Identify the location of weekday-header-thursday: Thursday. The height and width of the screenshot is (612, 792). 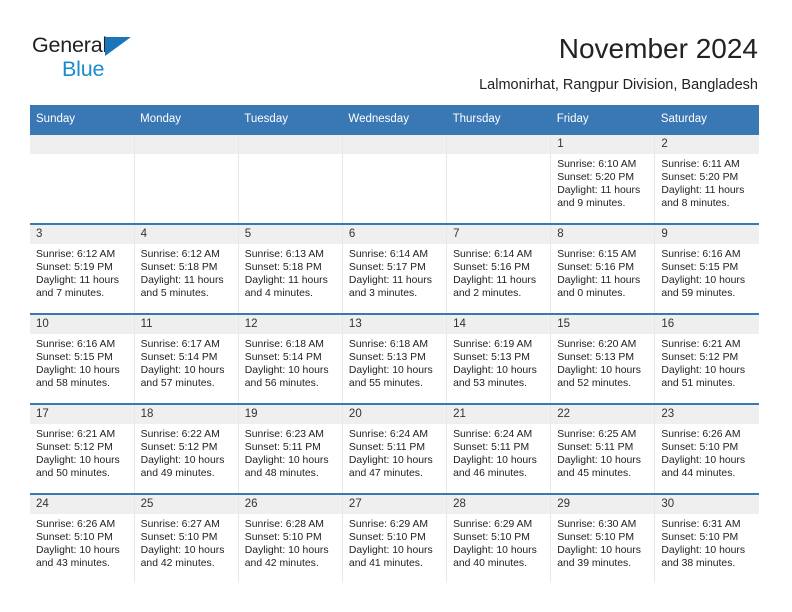
(498, 119).